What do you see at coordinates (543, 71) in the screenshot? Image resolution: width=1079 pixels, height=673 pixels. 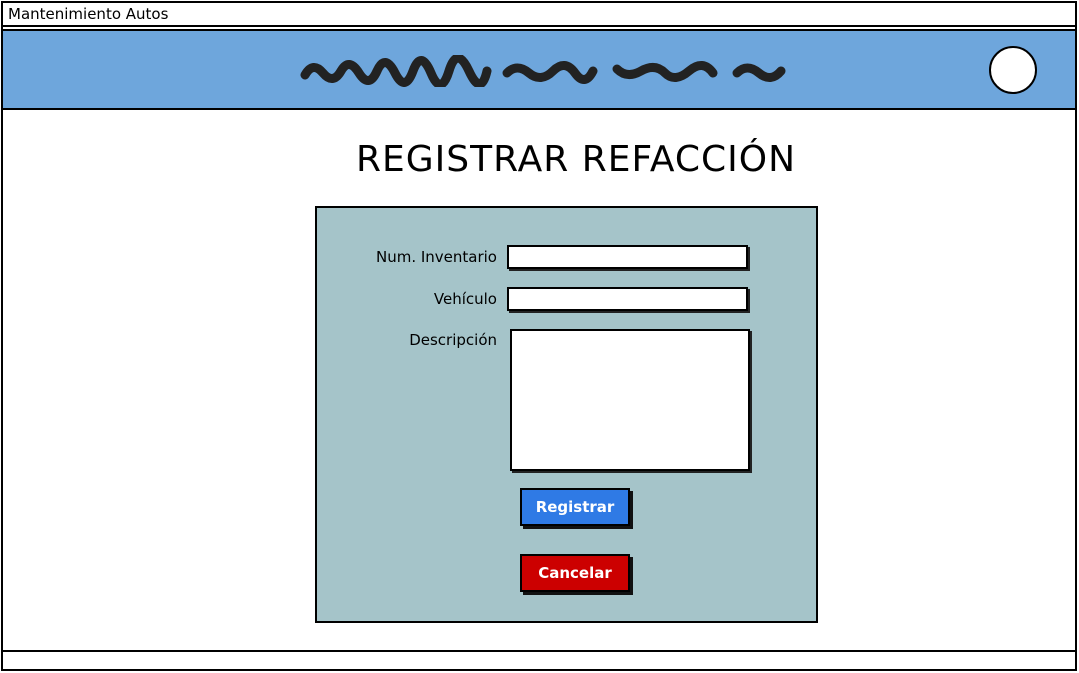 I see `scribbled-header-text` at bounding box center [543, 71].